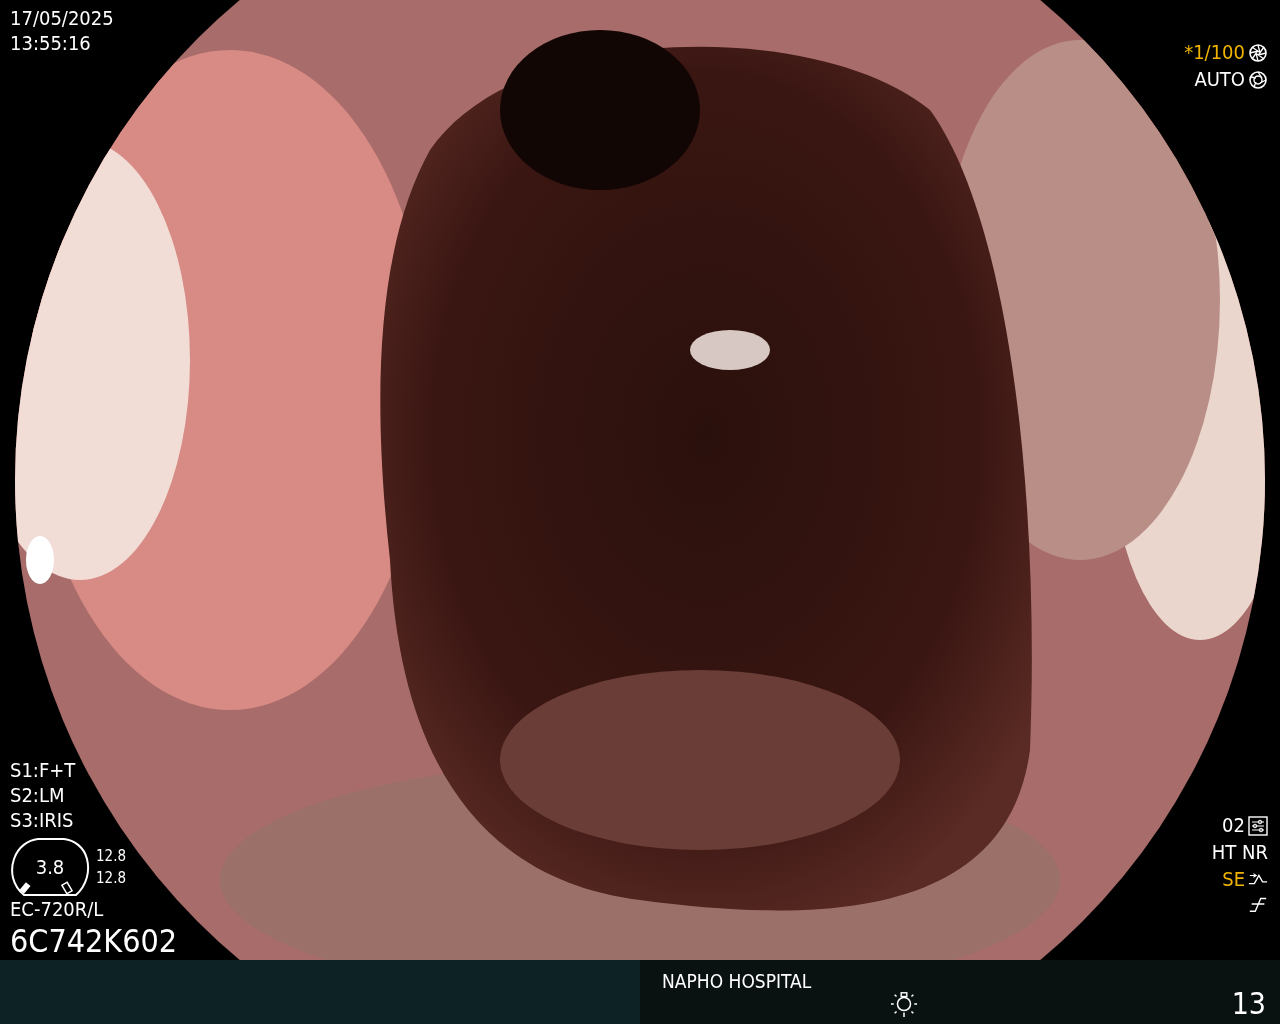  Describe the element at coordinates (1233, 879) in the screenshot. I see `enhance-label: SE` at that location.